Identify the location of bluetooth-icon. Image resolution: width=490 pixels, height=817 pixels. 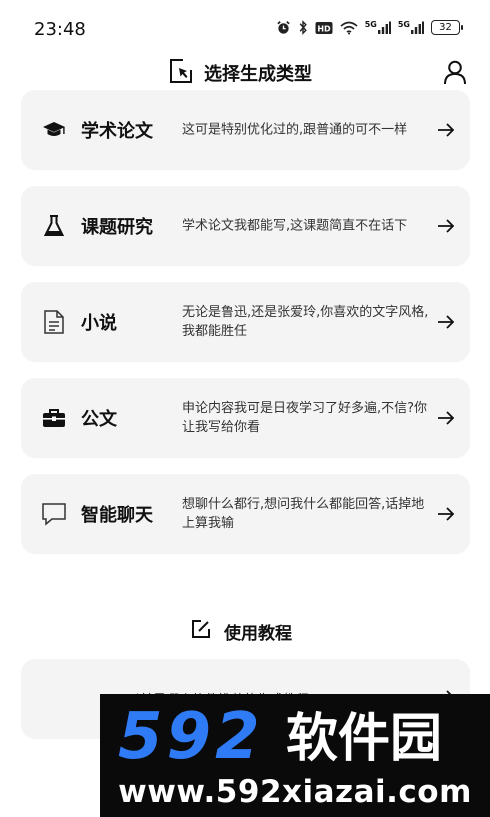
(303, 27).